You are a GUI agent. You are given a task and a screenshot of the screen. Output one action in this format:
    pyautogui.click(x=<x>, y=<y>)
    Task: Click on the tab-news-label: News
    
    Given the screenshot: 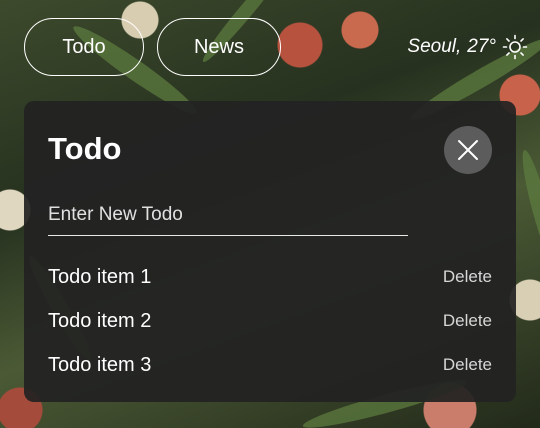 What is the action you would take?
    pyautogui.click(x=218, y=46)
    